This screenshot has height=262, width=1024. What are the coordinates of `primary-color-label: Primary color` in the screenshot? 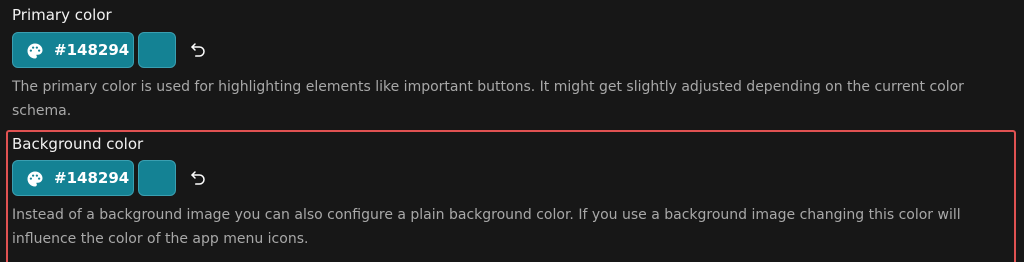 It's located at (62, 15).